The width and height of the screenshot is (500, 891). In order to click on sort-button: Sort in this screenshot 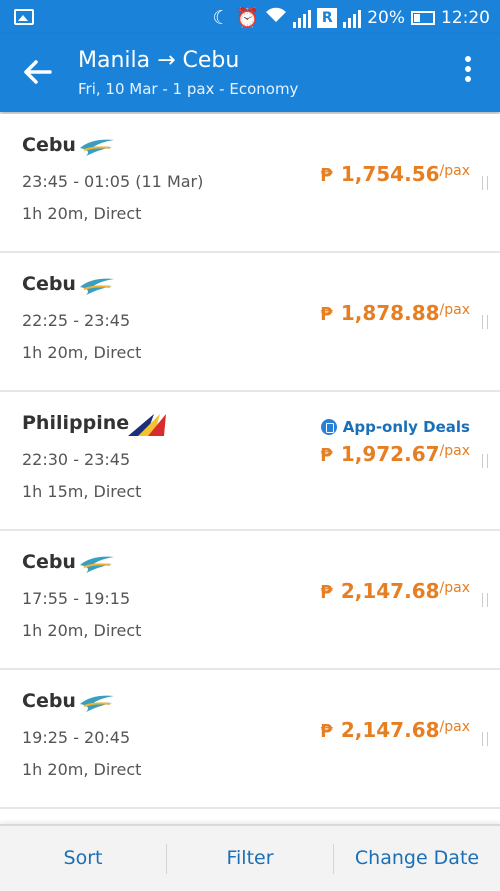, I will do `click(83, 858)`.